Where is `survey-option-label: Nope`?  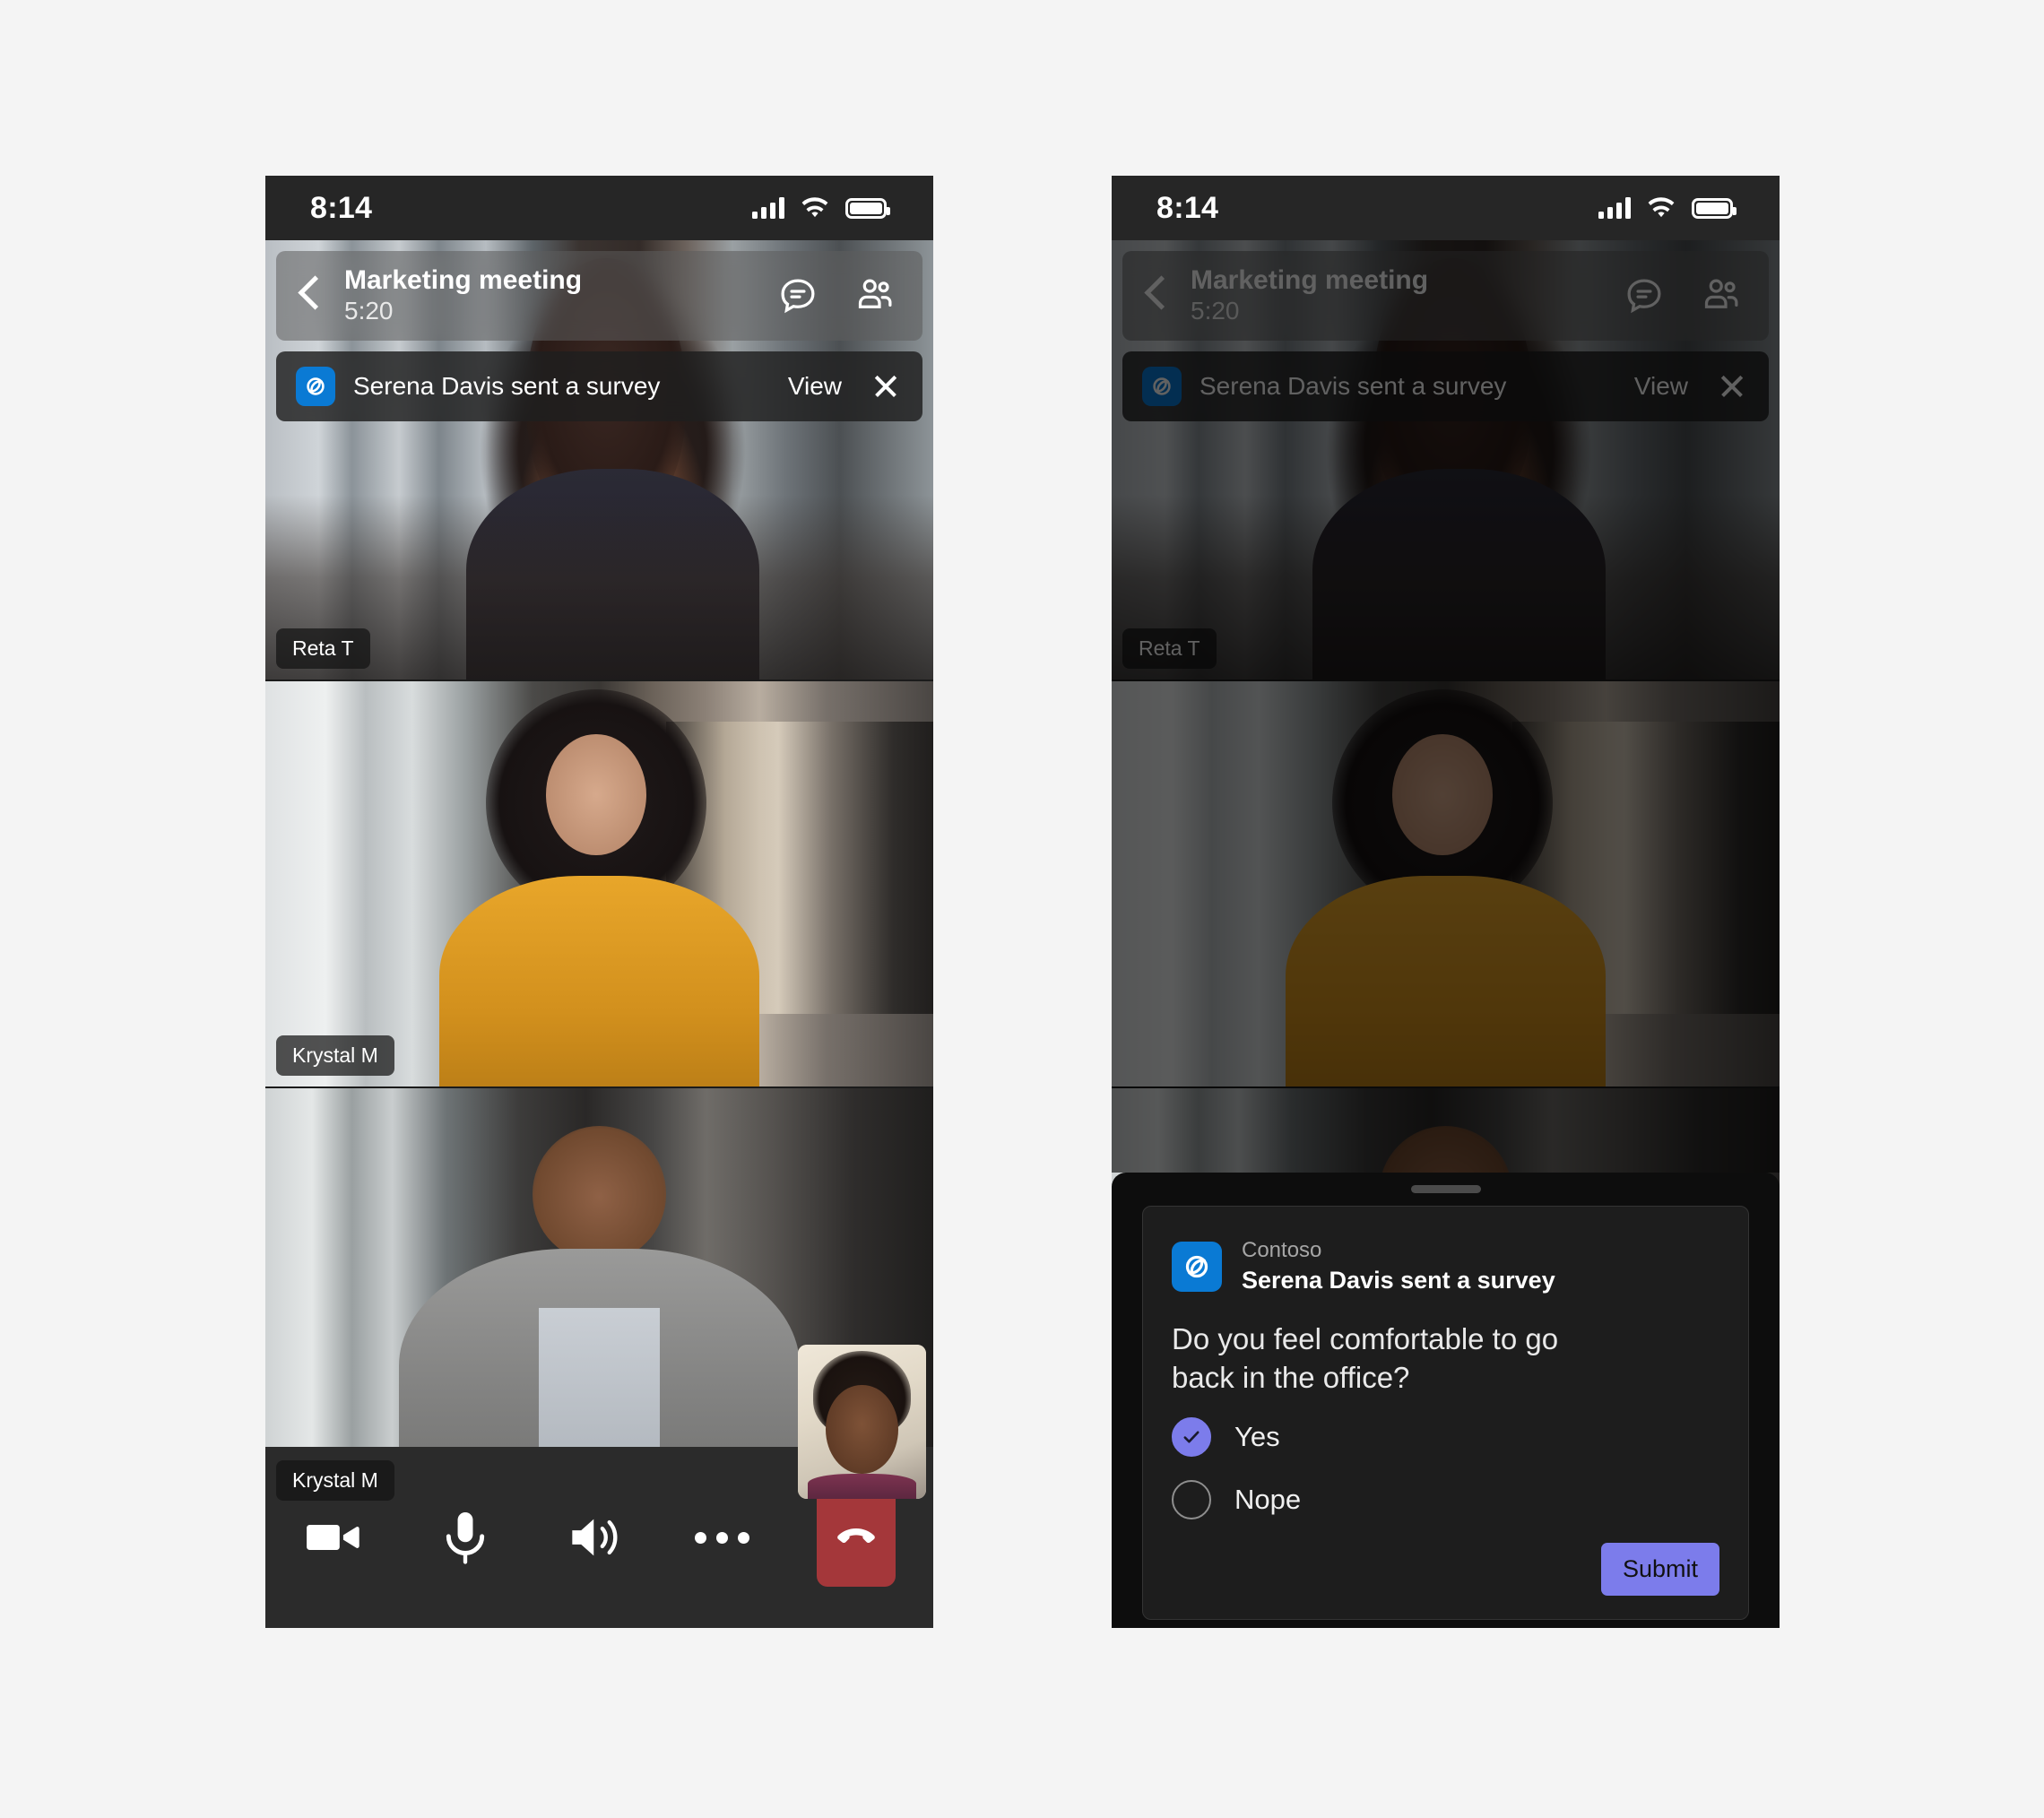
survey-option-label: Nope is located at coordinates (1268, 1499).